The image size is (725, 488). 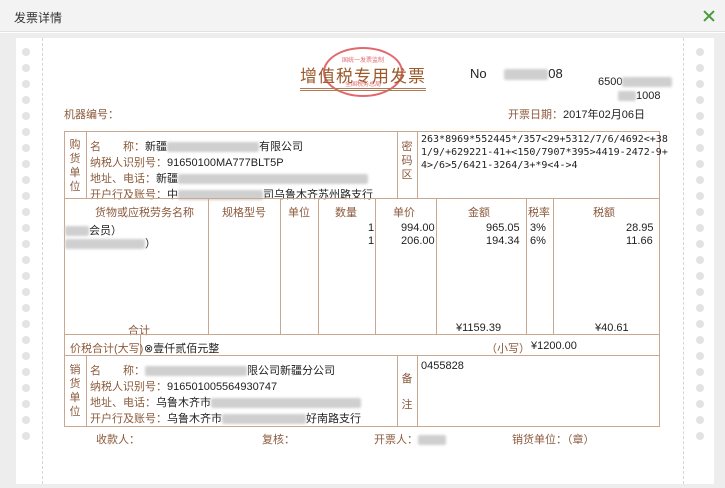 I want to click on invoice-date-label: 开票日期：, so click(x=535, y=115).